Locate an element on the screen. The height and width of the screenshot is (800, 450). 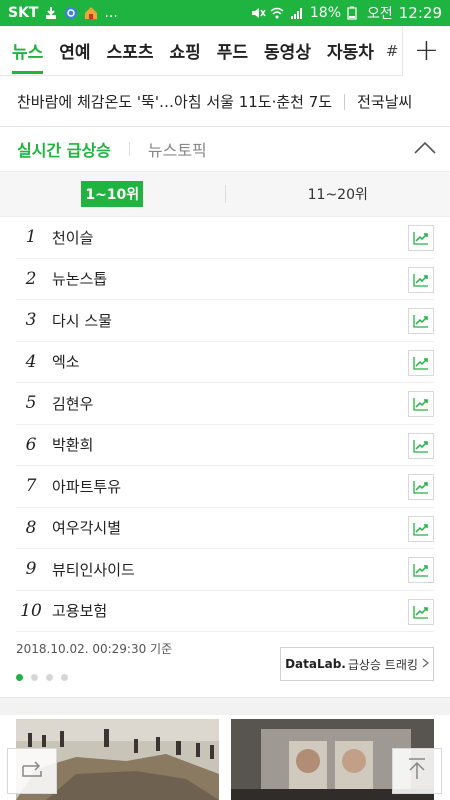
rank-keyword: 뉴논스톱 is located at coordinates (80, 279).